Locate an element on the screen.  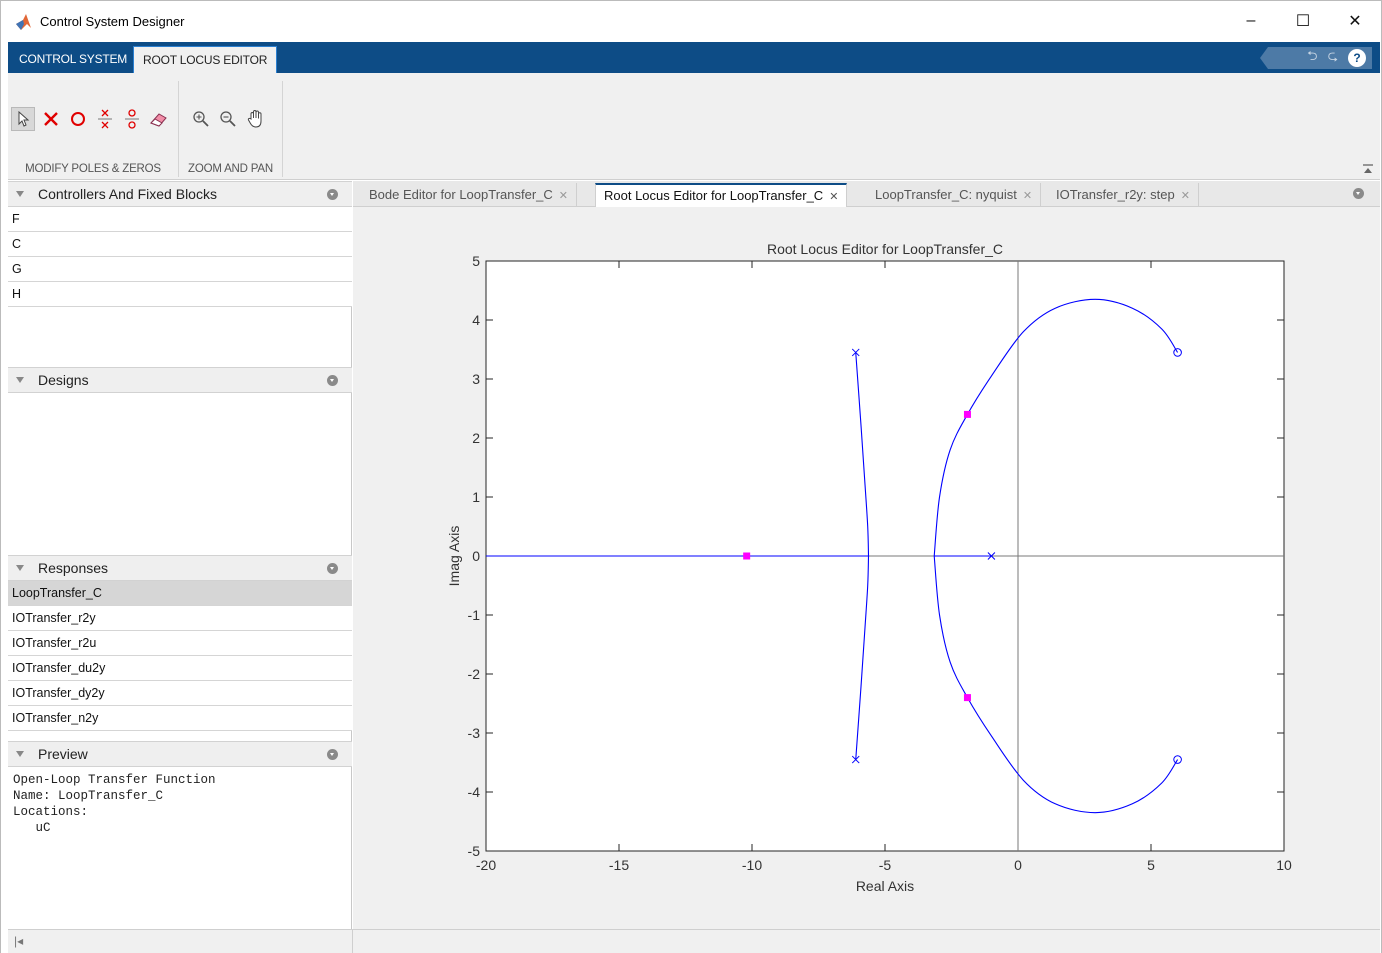
window-frame-left is located at coordinates (4, 497).